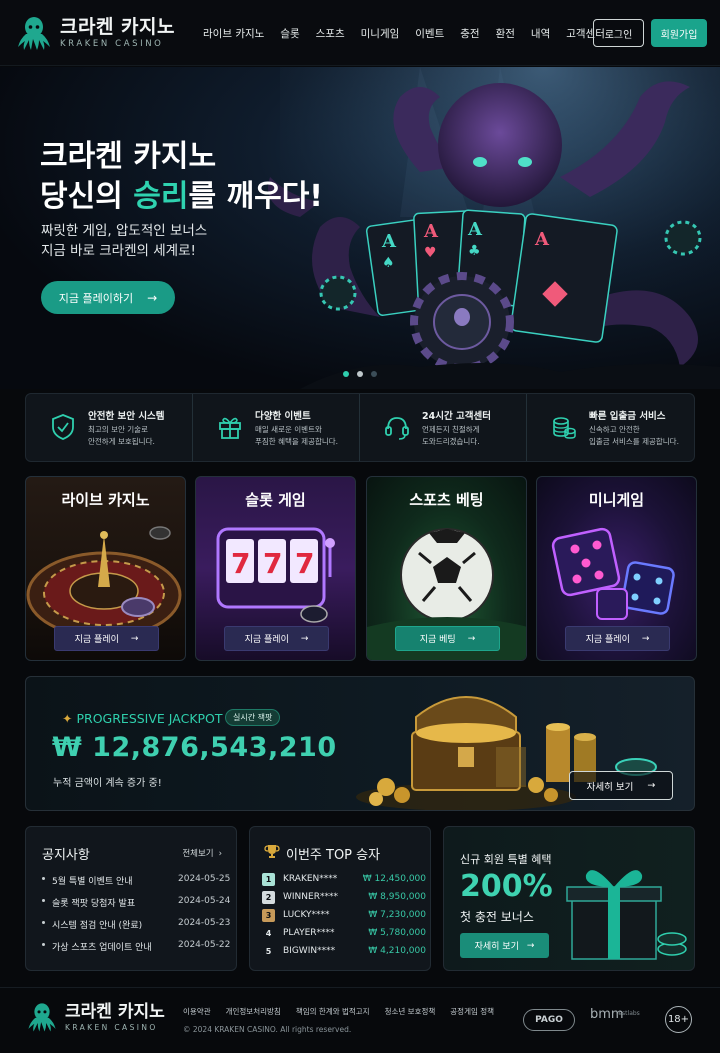  What do you see at coordinates (569, 898) in the screenshot?
I see `promo-panel: 신규 회원 특별 혜택 200% 첫 충전 보너스 자세히 보기 →` at bounding box center [569, 898].